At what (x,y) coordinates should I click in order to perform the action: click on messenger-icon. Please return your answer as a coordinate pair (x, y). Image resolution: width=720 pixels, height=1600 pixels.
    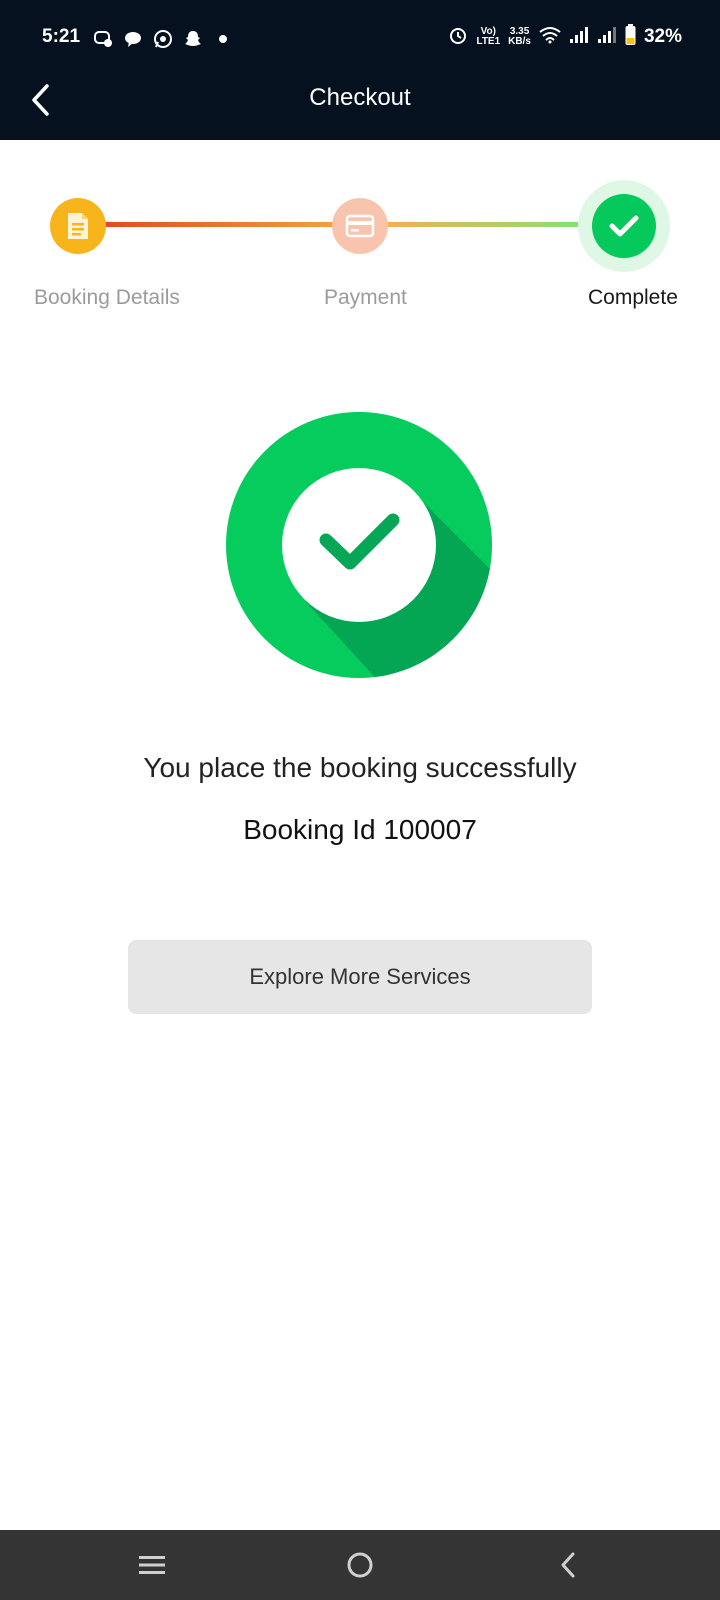
    Looking at the image, I should click on (103, 39).